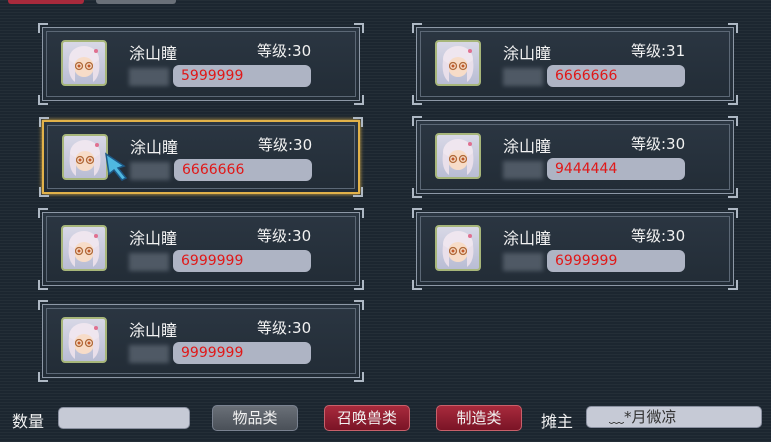 The height and width of the screenshot is (442, 771). I want to click on price-field: 9999999, so click(242, 353).